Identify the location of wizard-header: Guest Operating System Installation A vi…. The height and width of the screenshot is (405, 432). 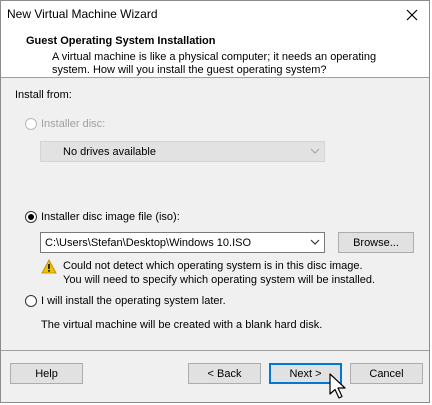
(215, 53).